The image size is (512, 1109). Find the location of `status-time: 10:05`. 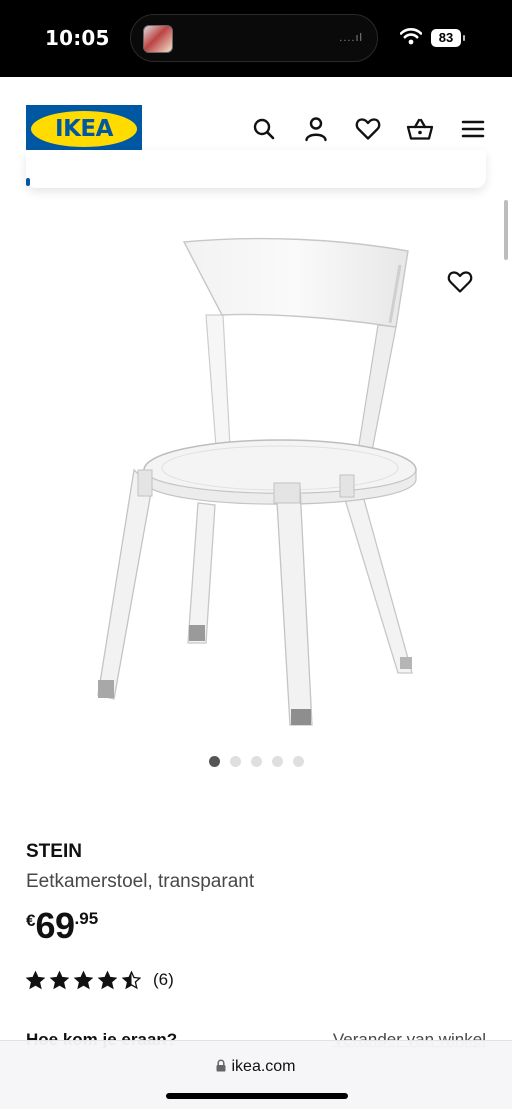

status-time: 10:05 is located at coordinates (77, 38).